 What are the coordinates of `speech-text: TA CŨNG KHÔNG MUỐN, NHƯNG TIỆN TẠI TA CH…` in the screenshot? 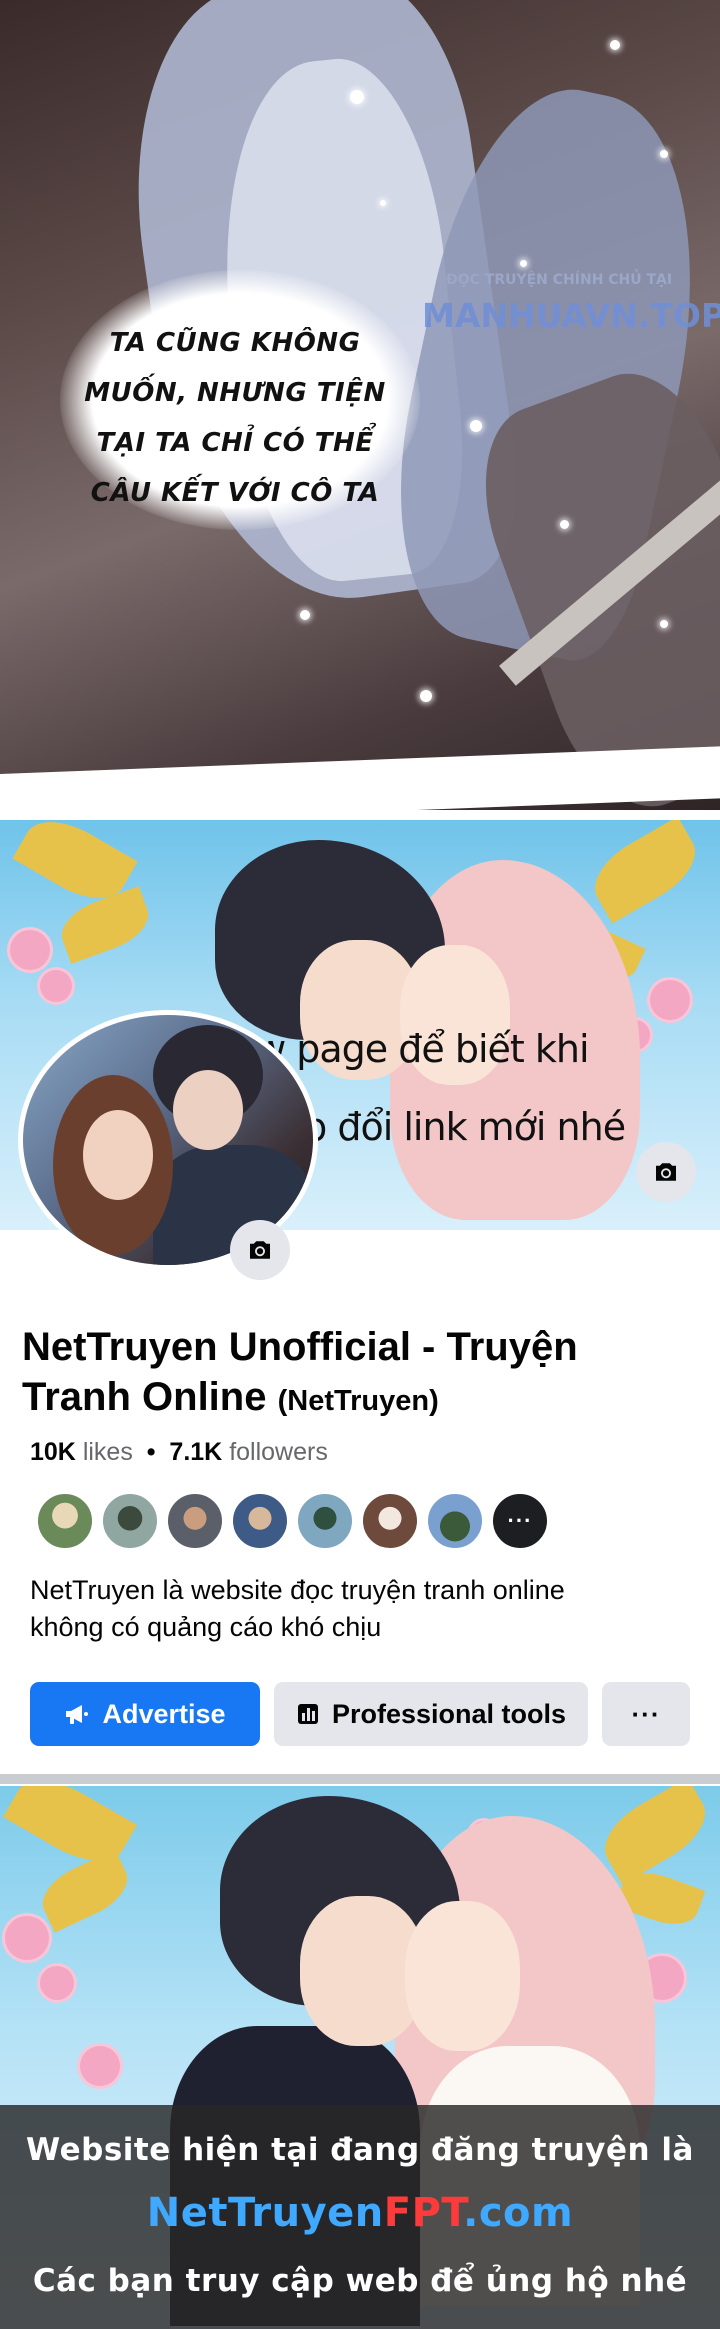 It's located at (235, 418).